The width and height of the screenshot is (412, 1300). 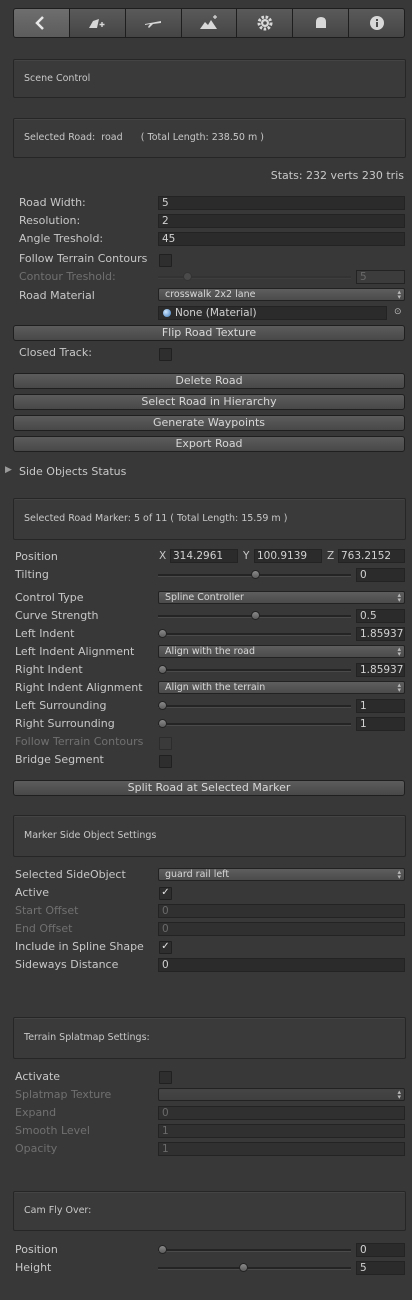 I want to click on left-surrounding-slider, so click(x=254, y=706).